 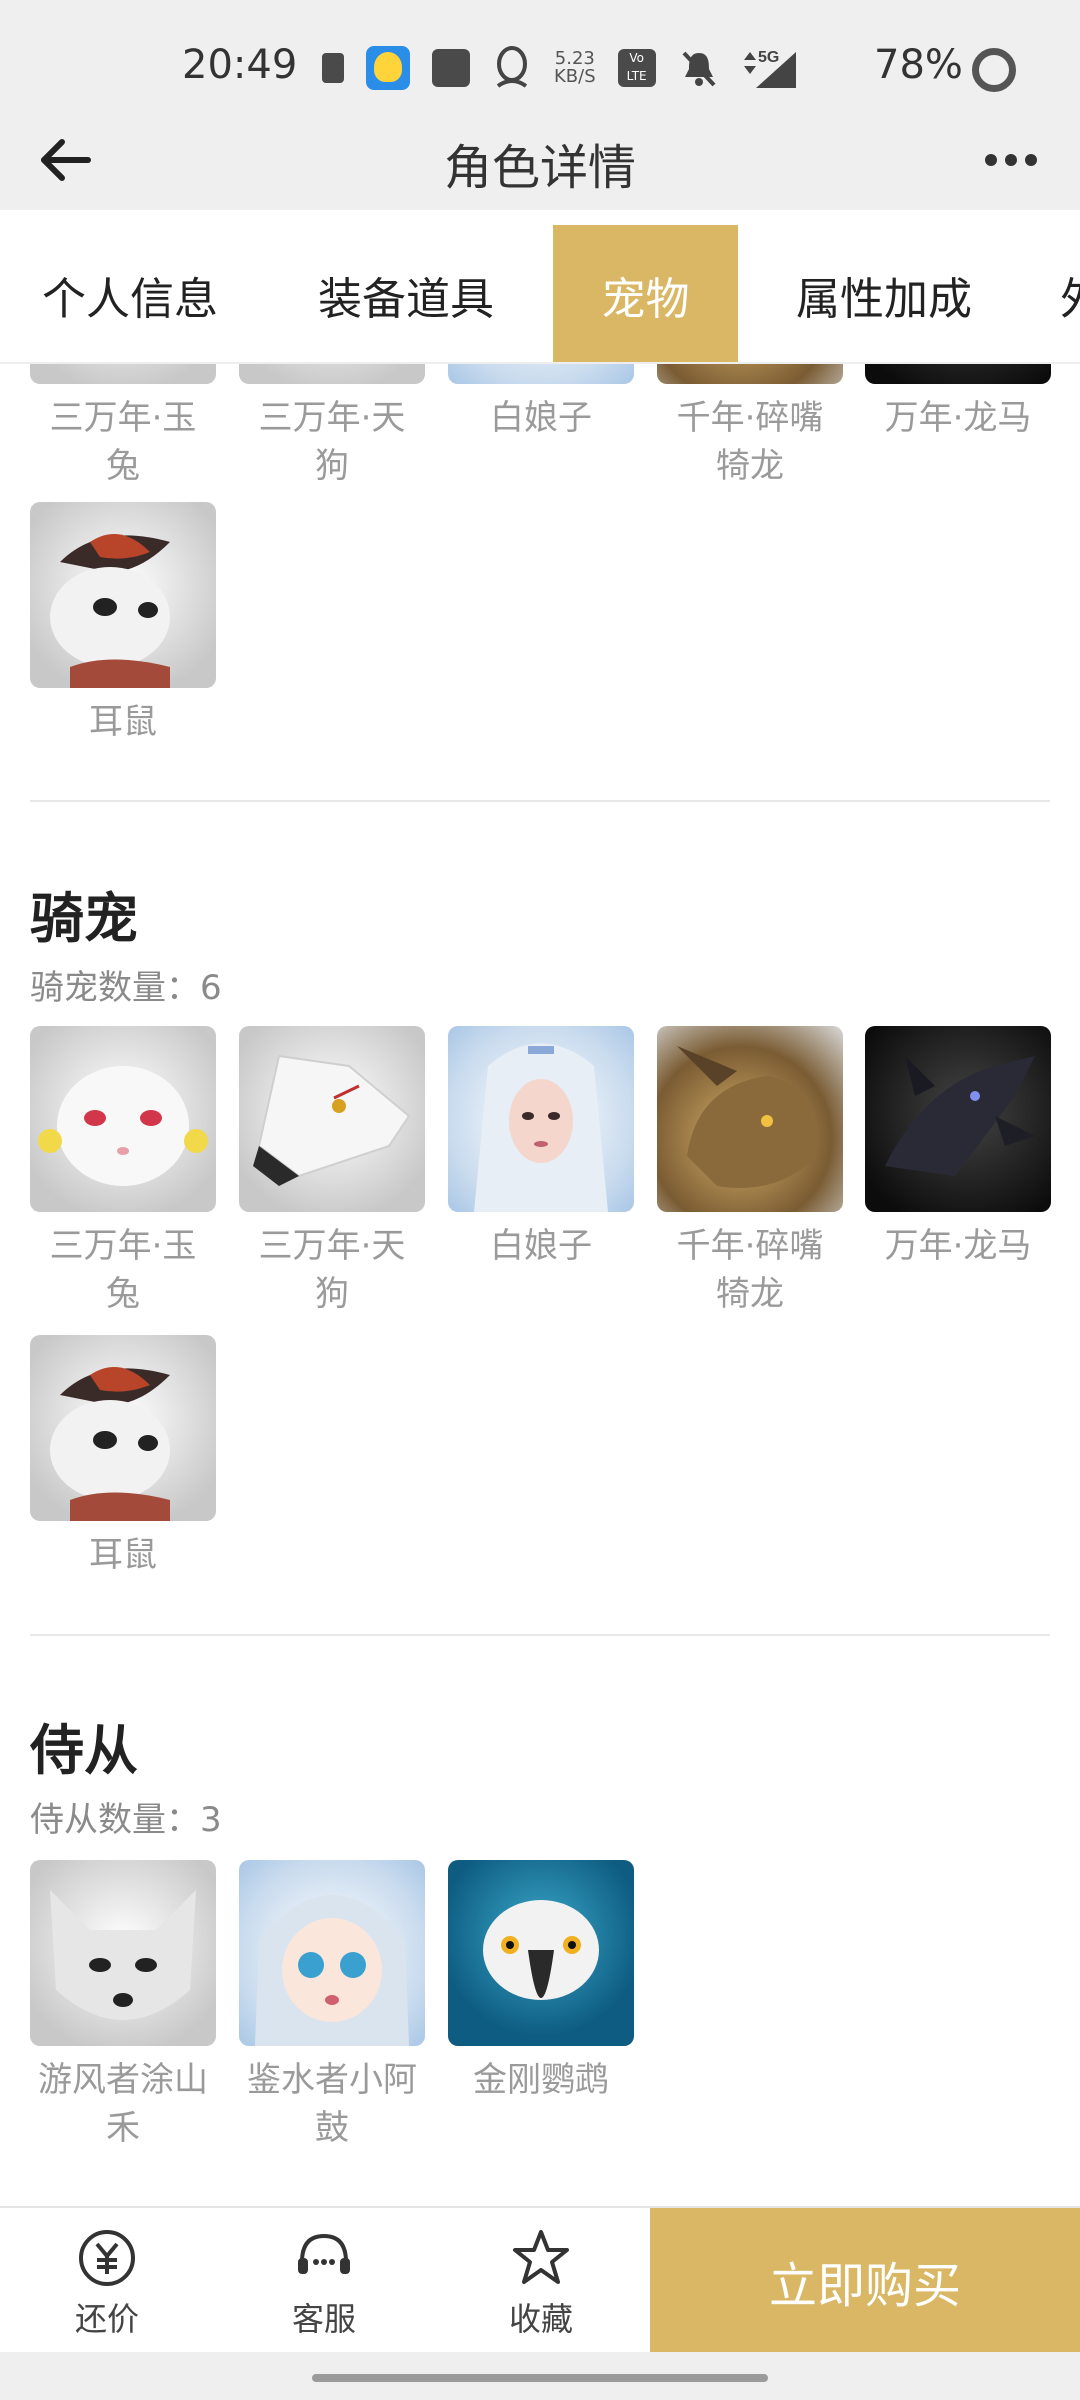 What do you see at coordinates (126, 988) in the screenshot?
I see `mount-count: 骑宠数量：6` at bounding box center [126, 988].